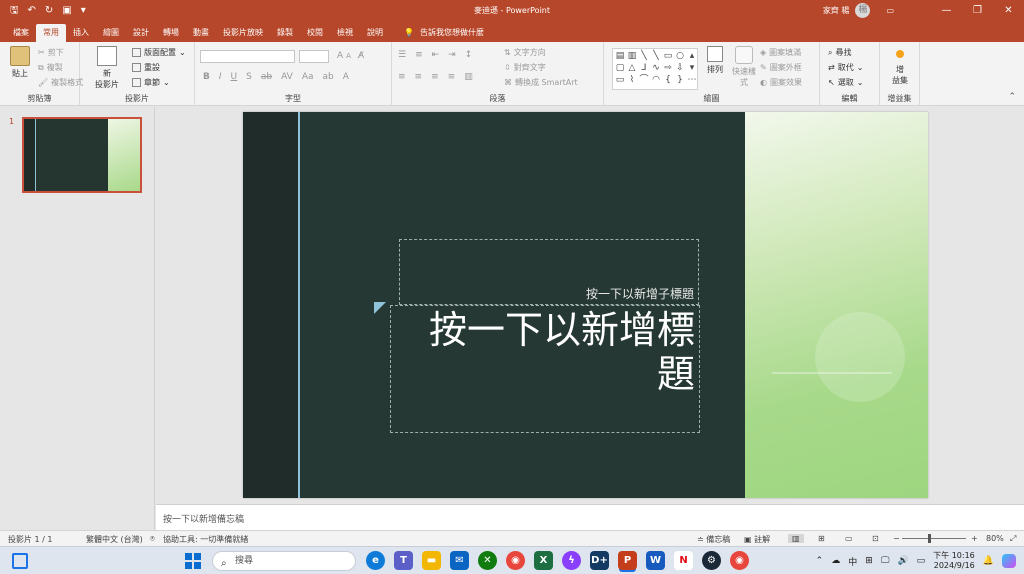  I want to click on freeform-shape-icon: ⌇, so click(632, 80).